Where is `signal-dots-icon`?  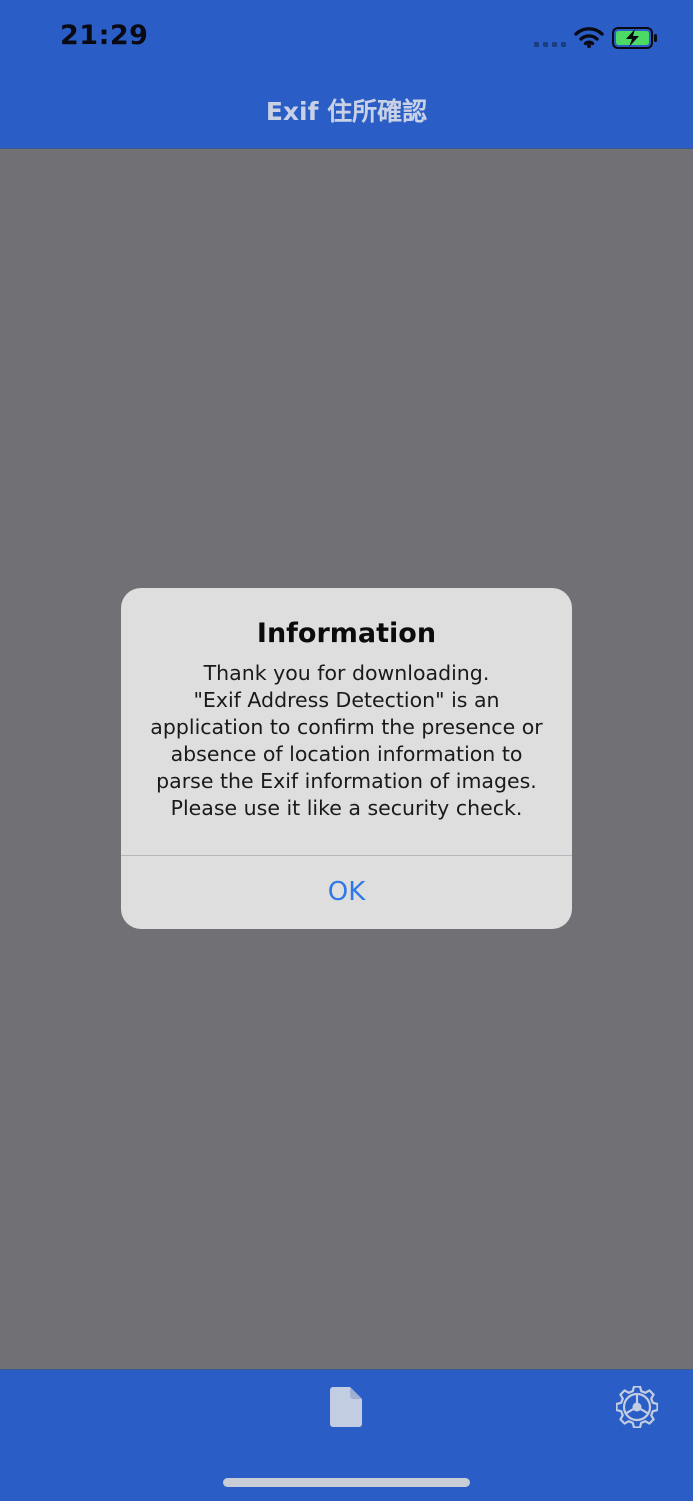
signal-dots-icon is located at coordinates (550, 44).